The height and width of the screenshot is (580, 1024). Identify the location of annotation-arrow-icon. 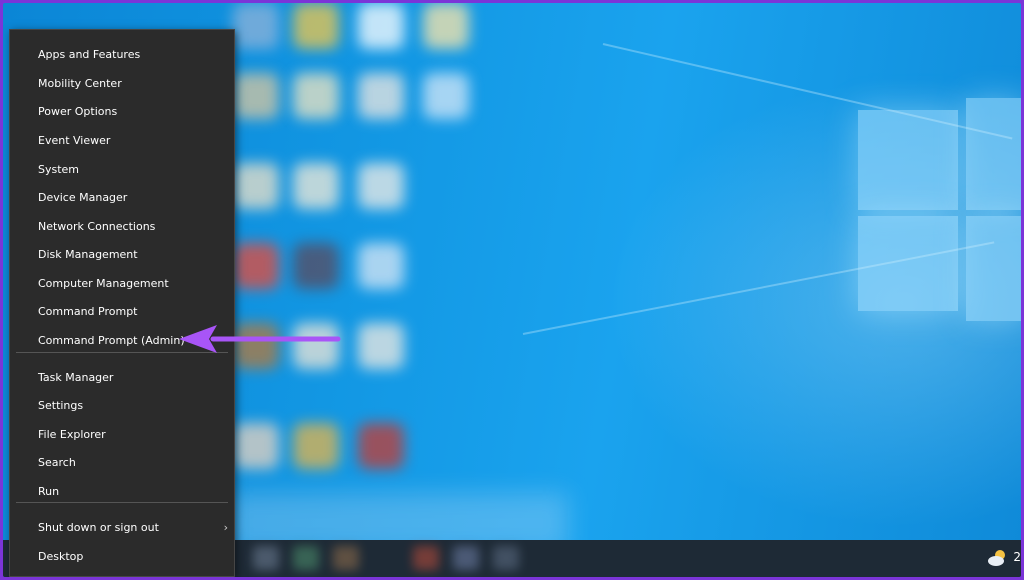
(260, 339).